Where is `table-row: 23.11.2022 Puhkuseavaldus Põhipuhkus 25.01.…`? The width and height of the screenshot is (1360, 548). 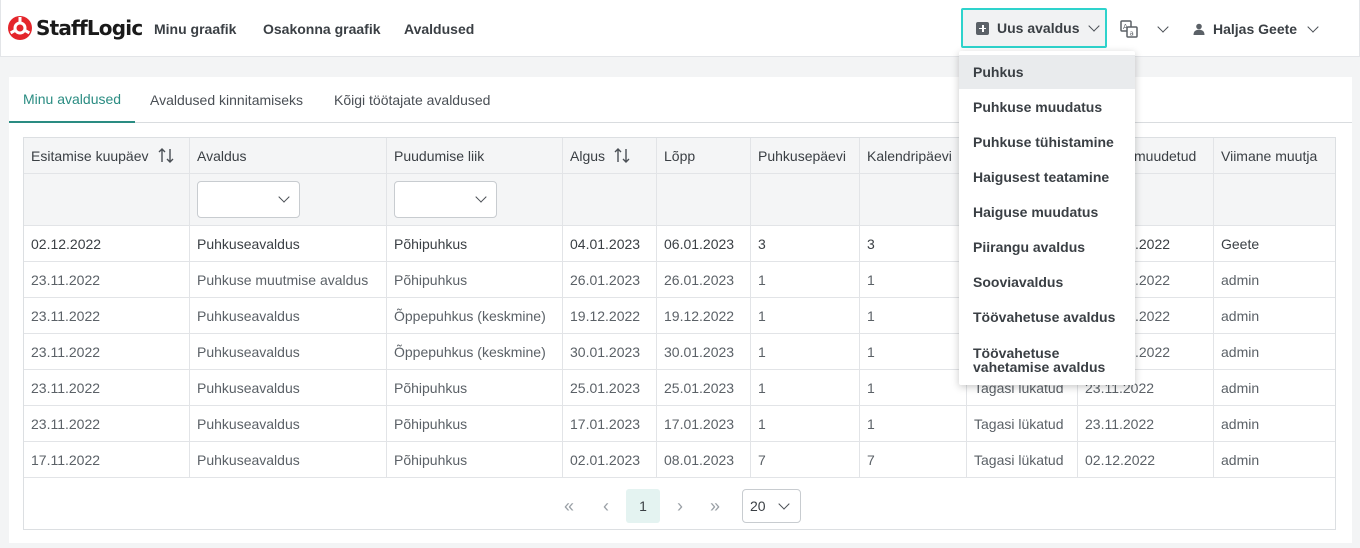
table-row: 23.11.2022 Puhkuseavaldus Põhipuhkus 25.01.… is located at coordinates (679, 388).